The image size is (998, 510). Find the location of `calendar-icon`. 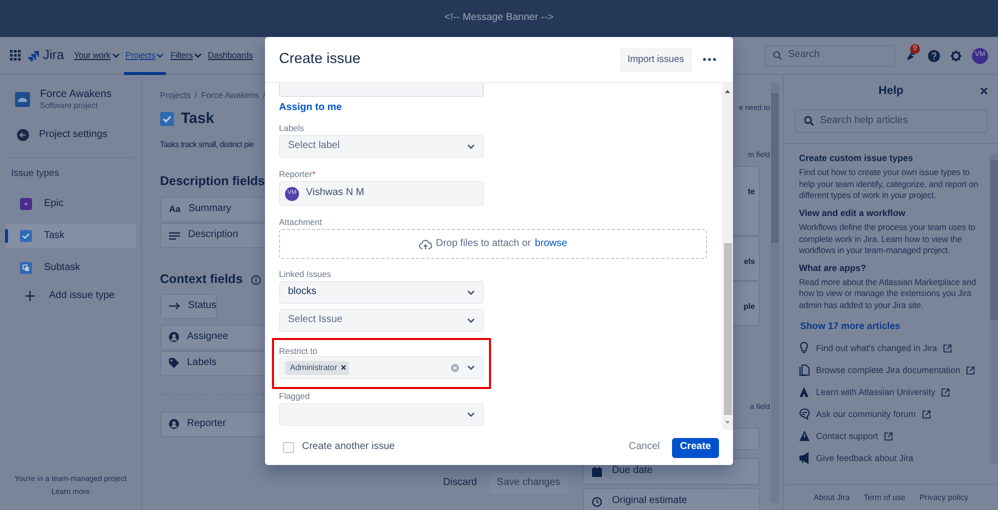

calendar-icon is located at coordinates (597, 471).